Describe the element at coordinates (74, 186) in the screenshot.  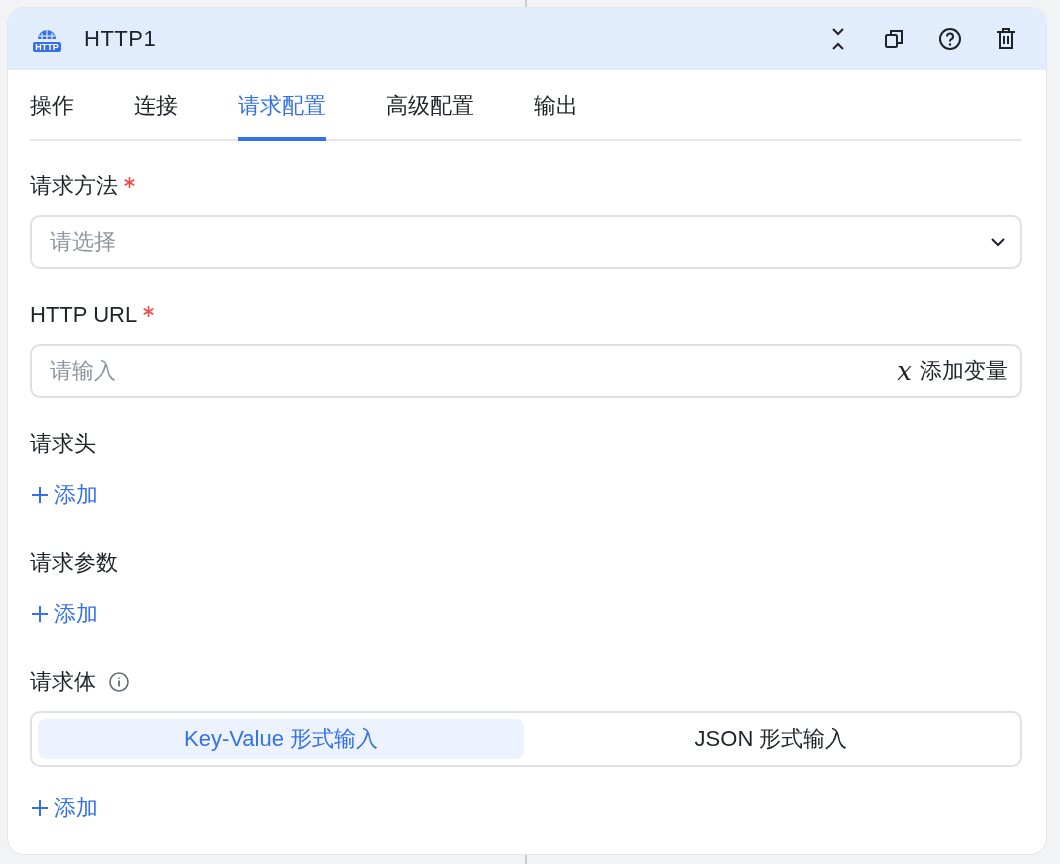
I see `field-label: 请求方法` at that location.